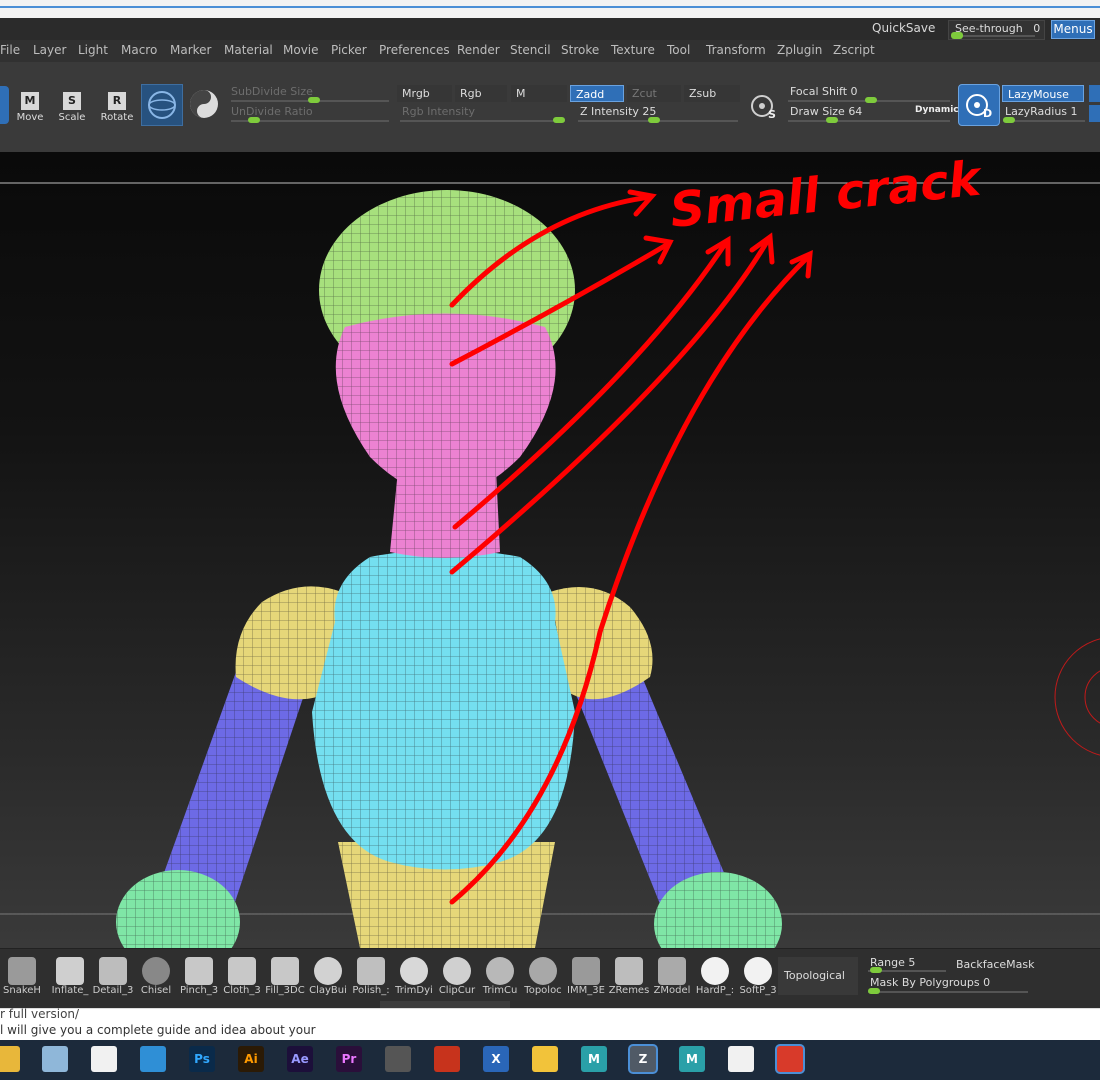 This screenshot has width=1100, height=1080. Describe the element at coordinates (643, 1059) in the screenshot. I see `zbrush-icon: Z` at that location.